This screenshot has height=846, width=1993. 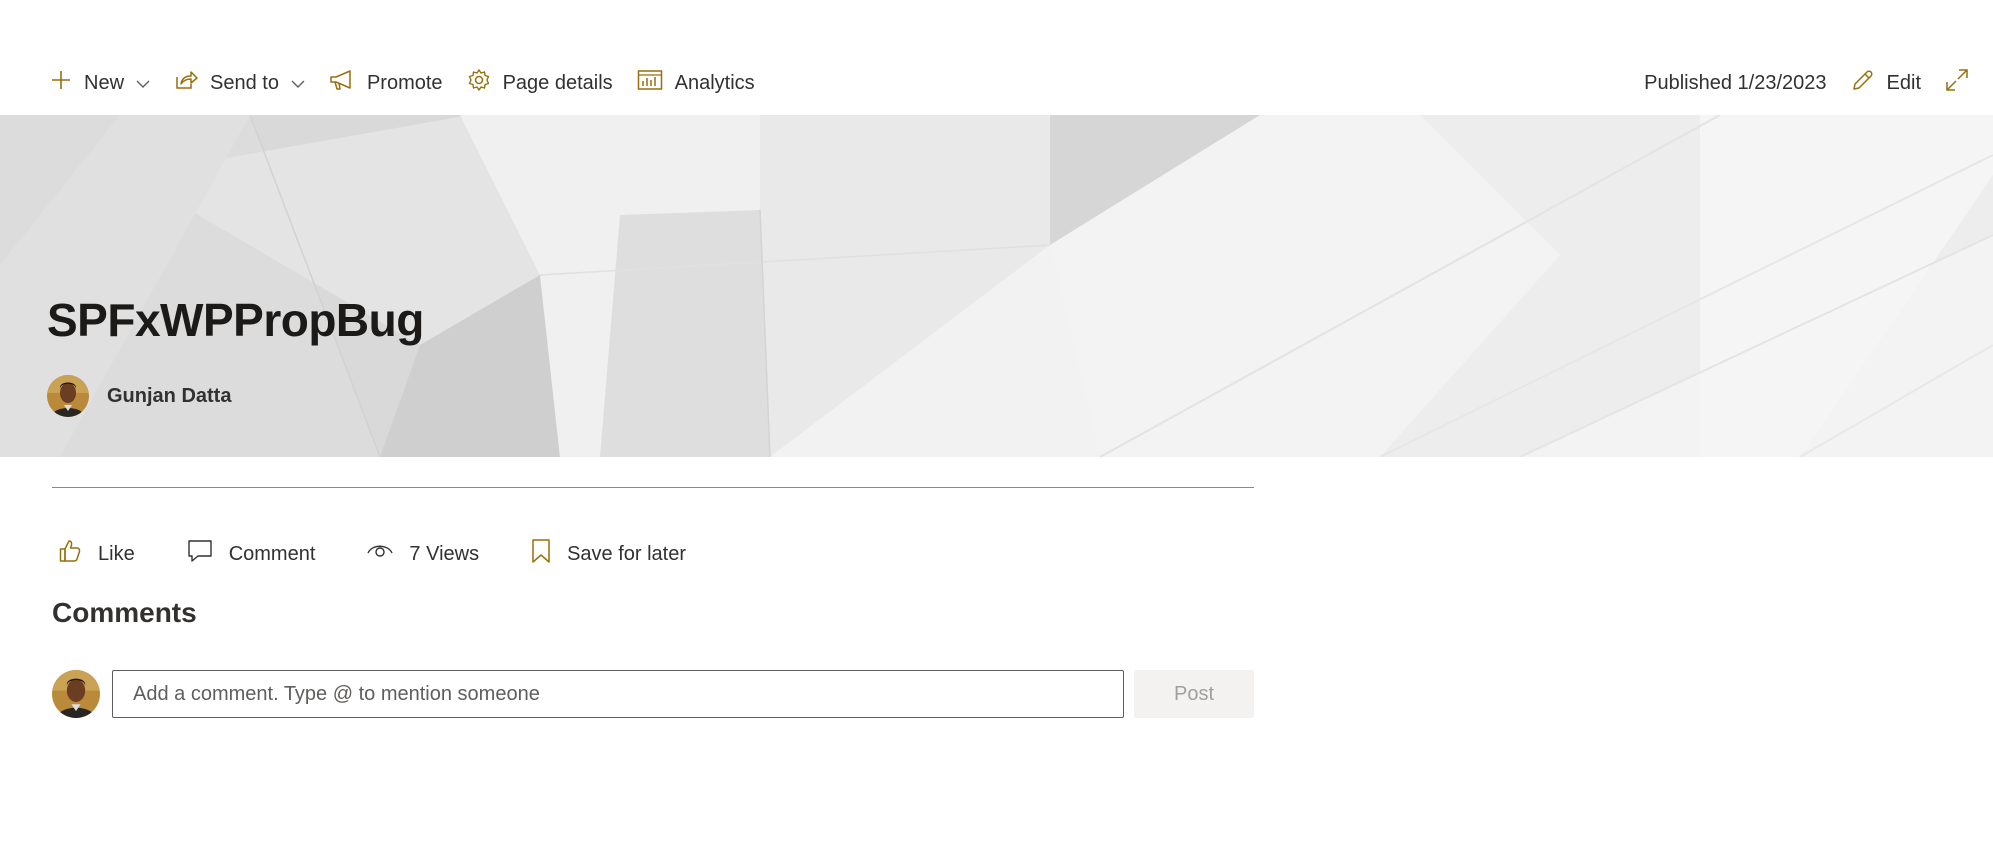 I want to click on expand-button, so click(x=1957, y=83).